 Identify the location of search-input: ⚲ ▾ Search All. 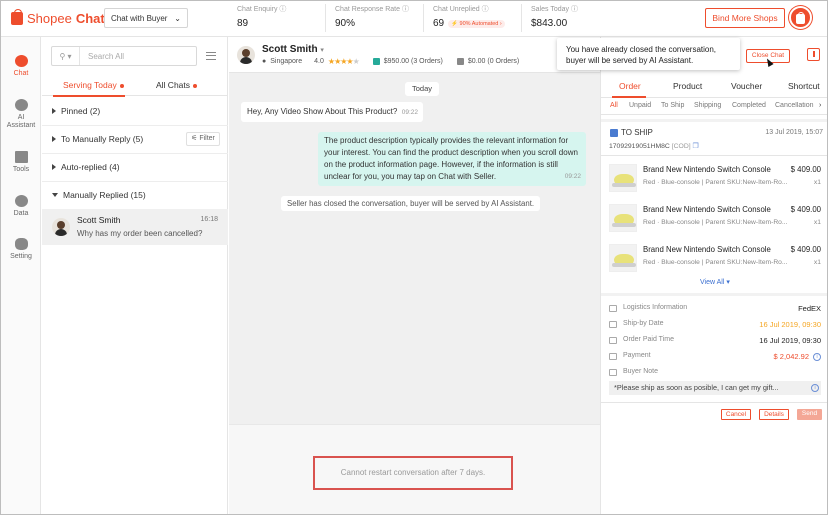
(124, 56).